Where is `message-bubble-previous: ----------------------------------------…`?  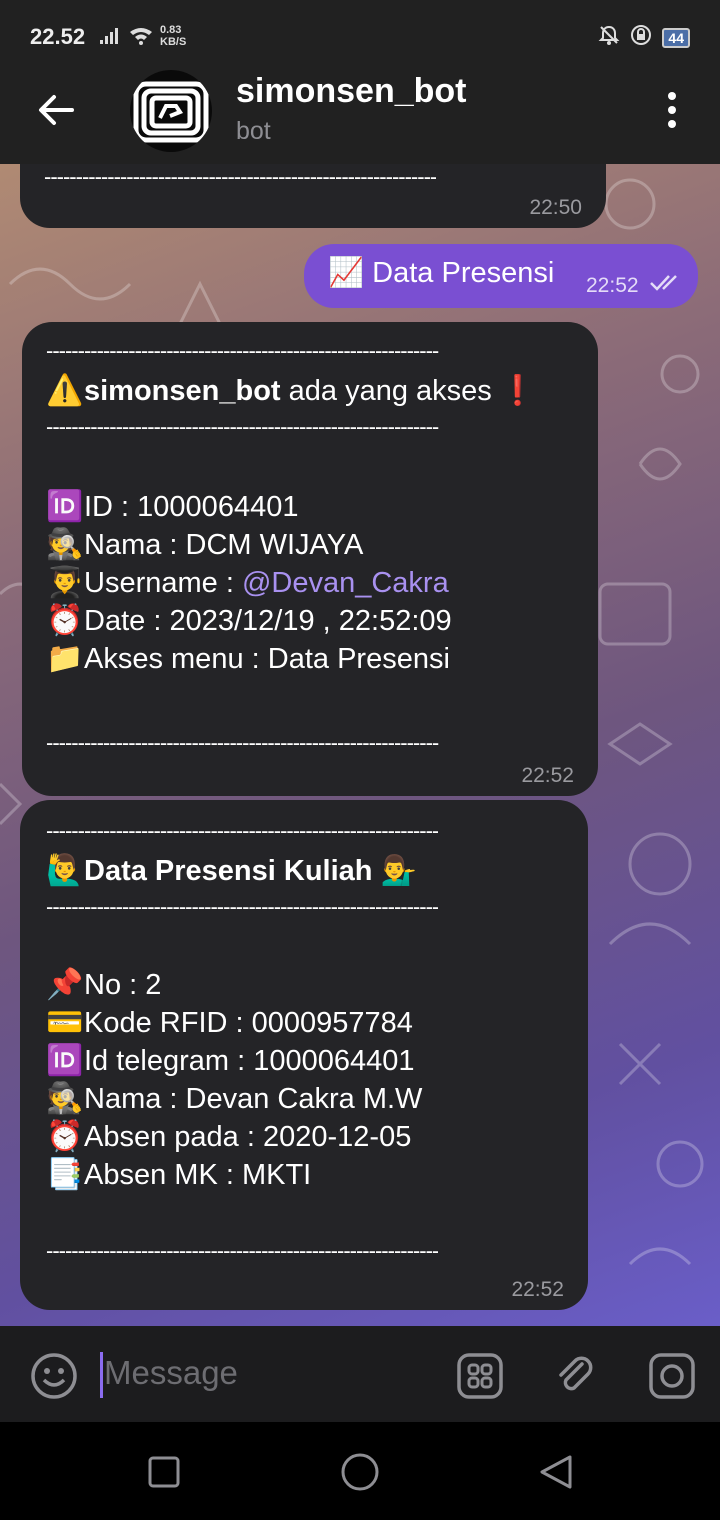 message-bubble-previous: ----------------------------------------… is located at coordinates (313, 196).